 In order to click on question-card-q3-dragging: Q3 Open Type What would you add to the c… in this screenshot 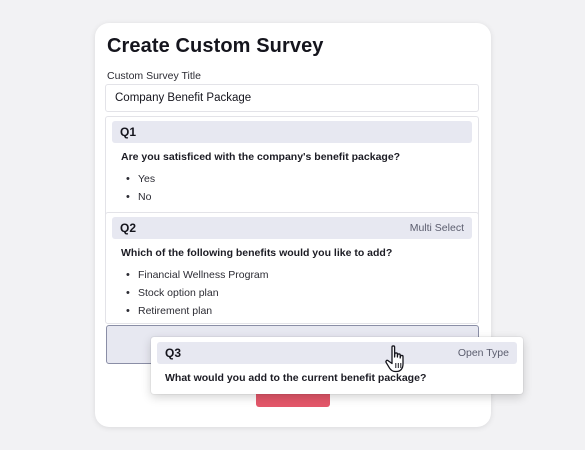, I will do `click(337, 365)`.